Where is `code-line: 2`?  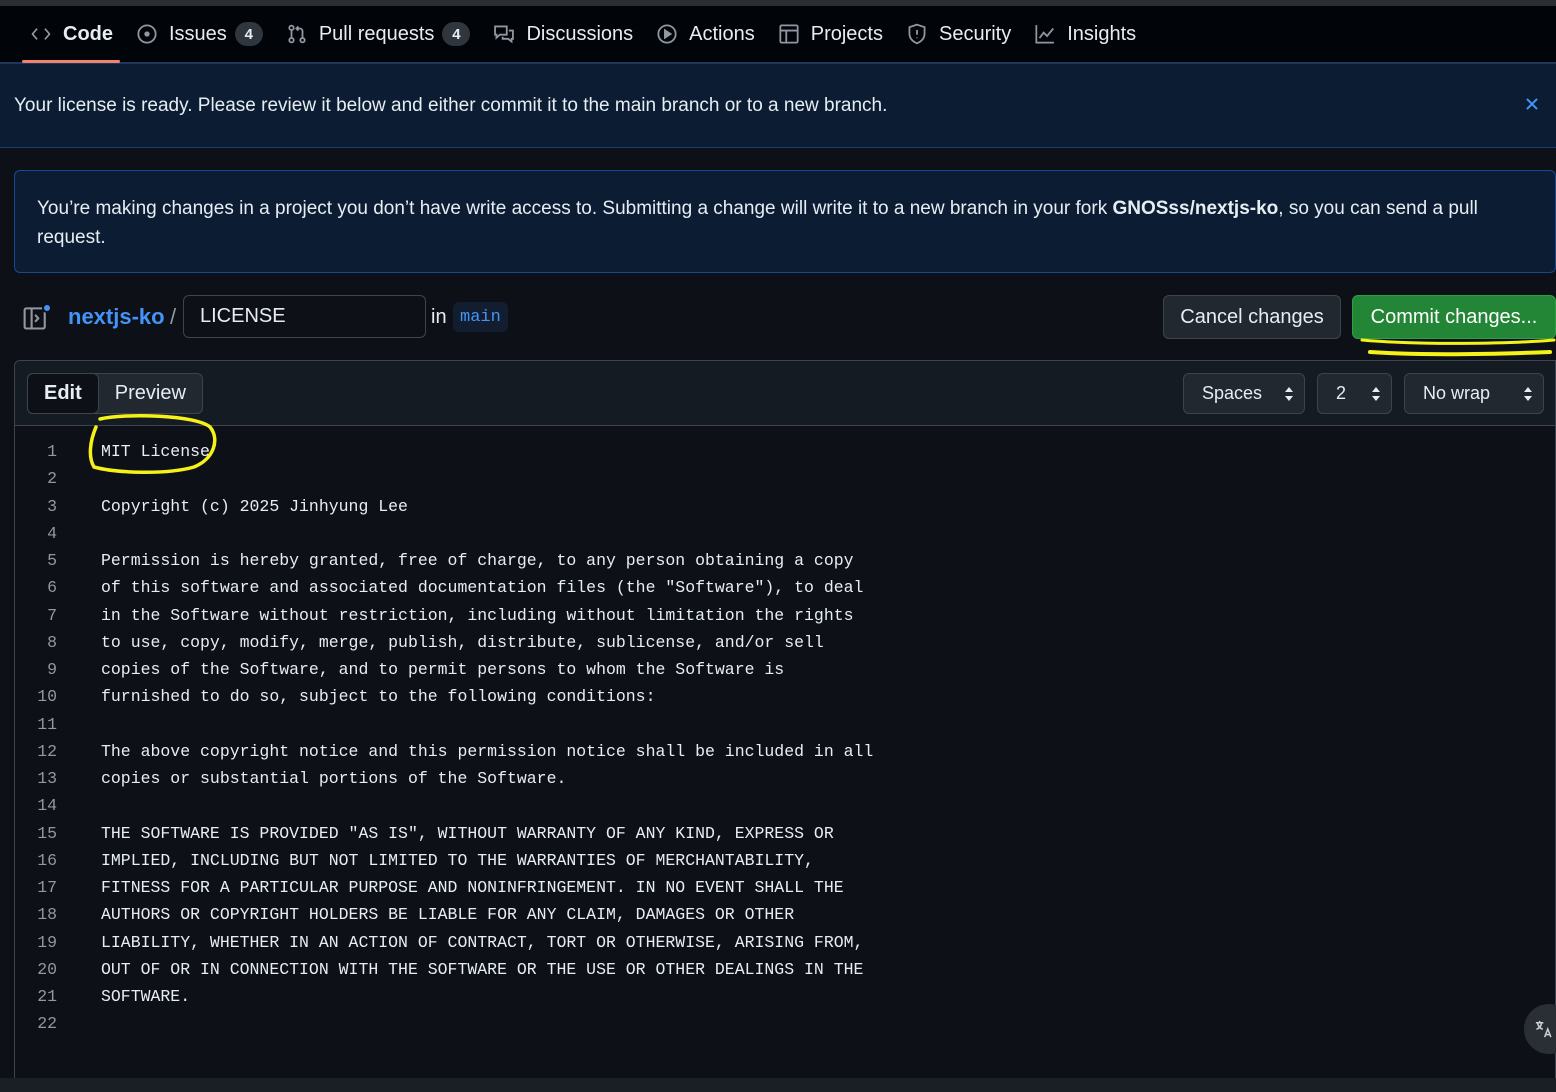 code-line: 2 is located at coordinates (785, 478).